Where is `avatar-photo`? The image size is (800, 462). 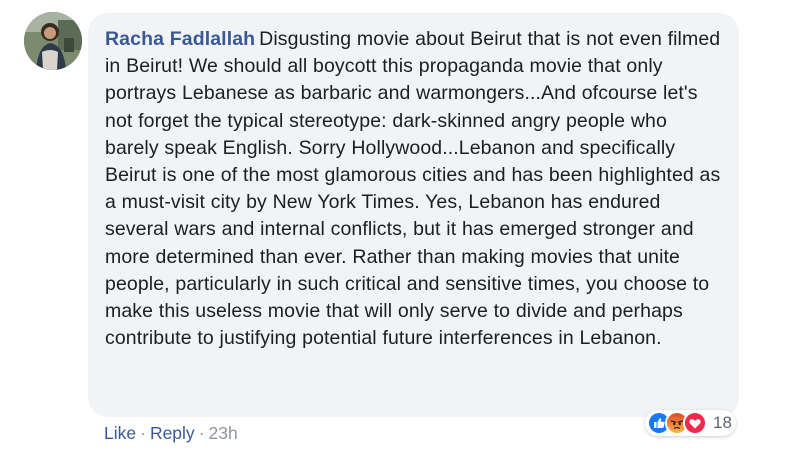 avatar-photo is located at coordinates (53, 41).